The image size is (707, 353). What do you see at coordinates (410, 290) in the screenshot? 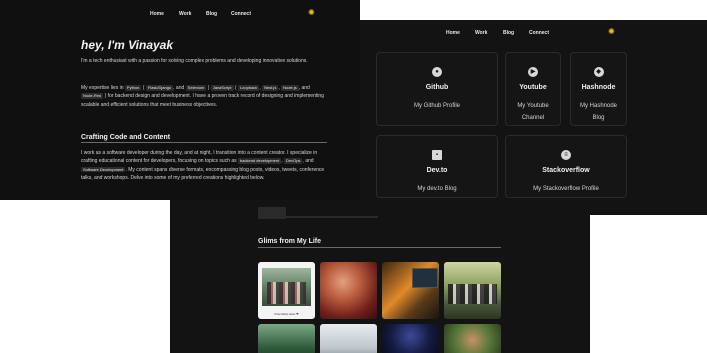
I see `photo-laptop-desk` at bounding box center [410, 290].